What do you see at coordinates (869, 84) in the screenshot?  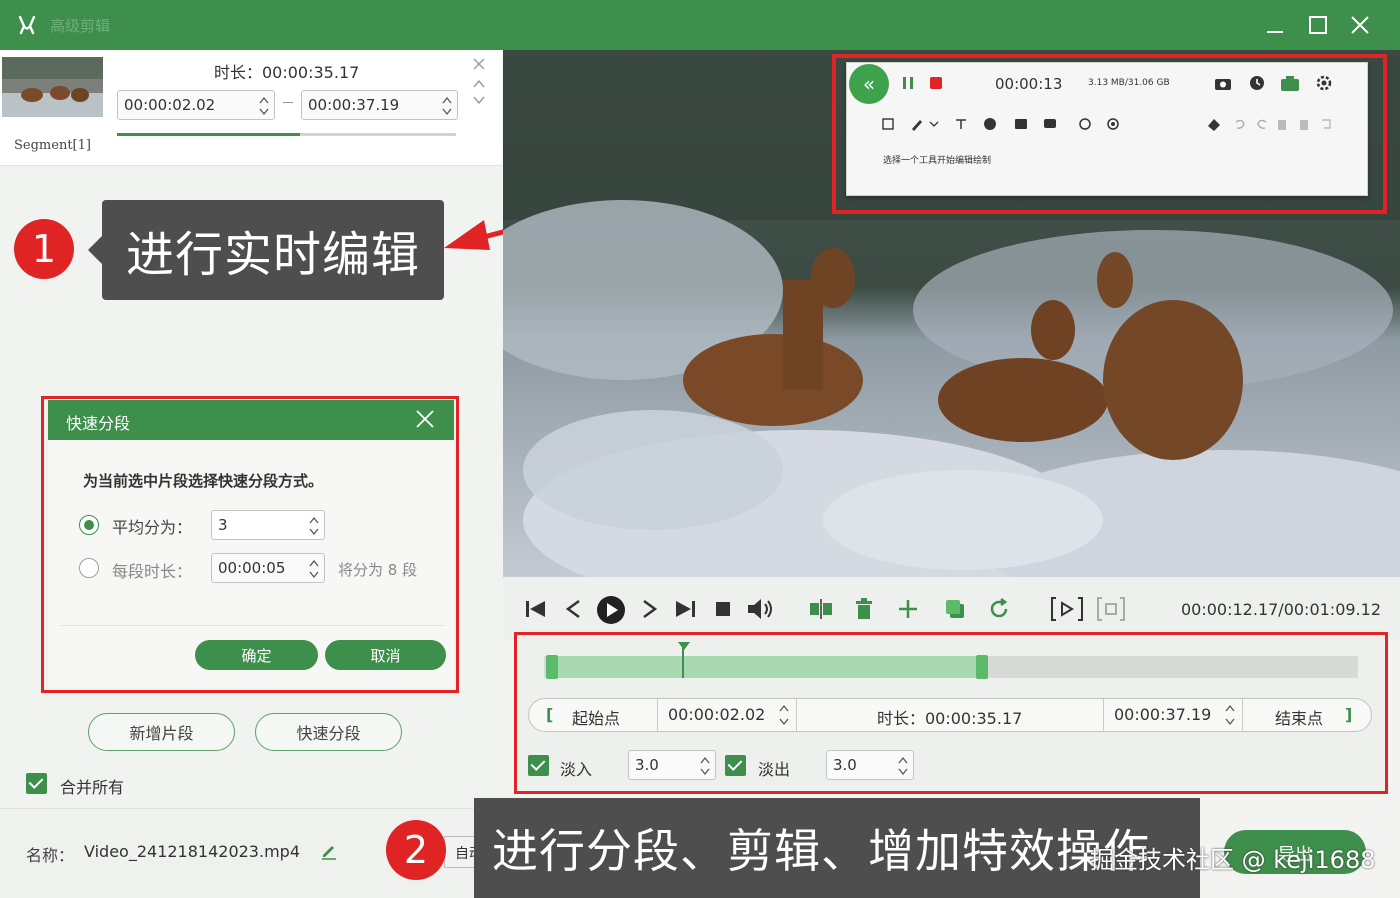 I see `collapse-icon: «` at bounding box center [869, 84].